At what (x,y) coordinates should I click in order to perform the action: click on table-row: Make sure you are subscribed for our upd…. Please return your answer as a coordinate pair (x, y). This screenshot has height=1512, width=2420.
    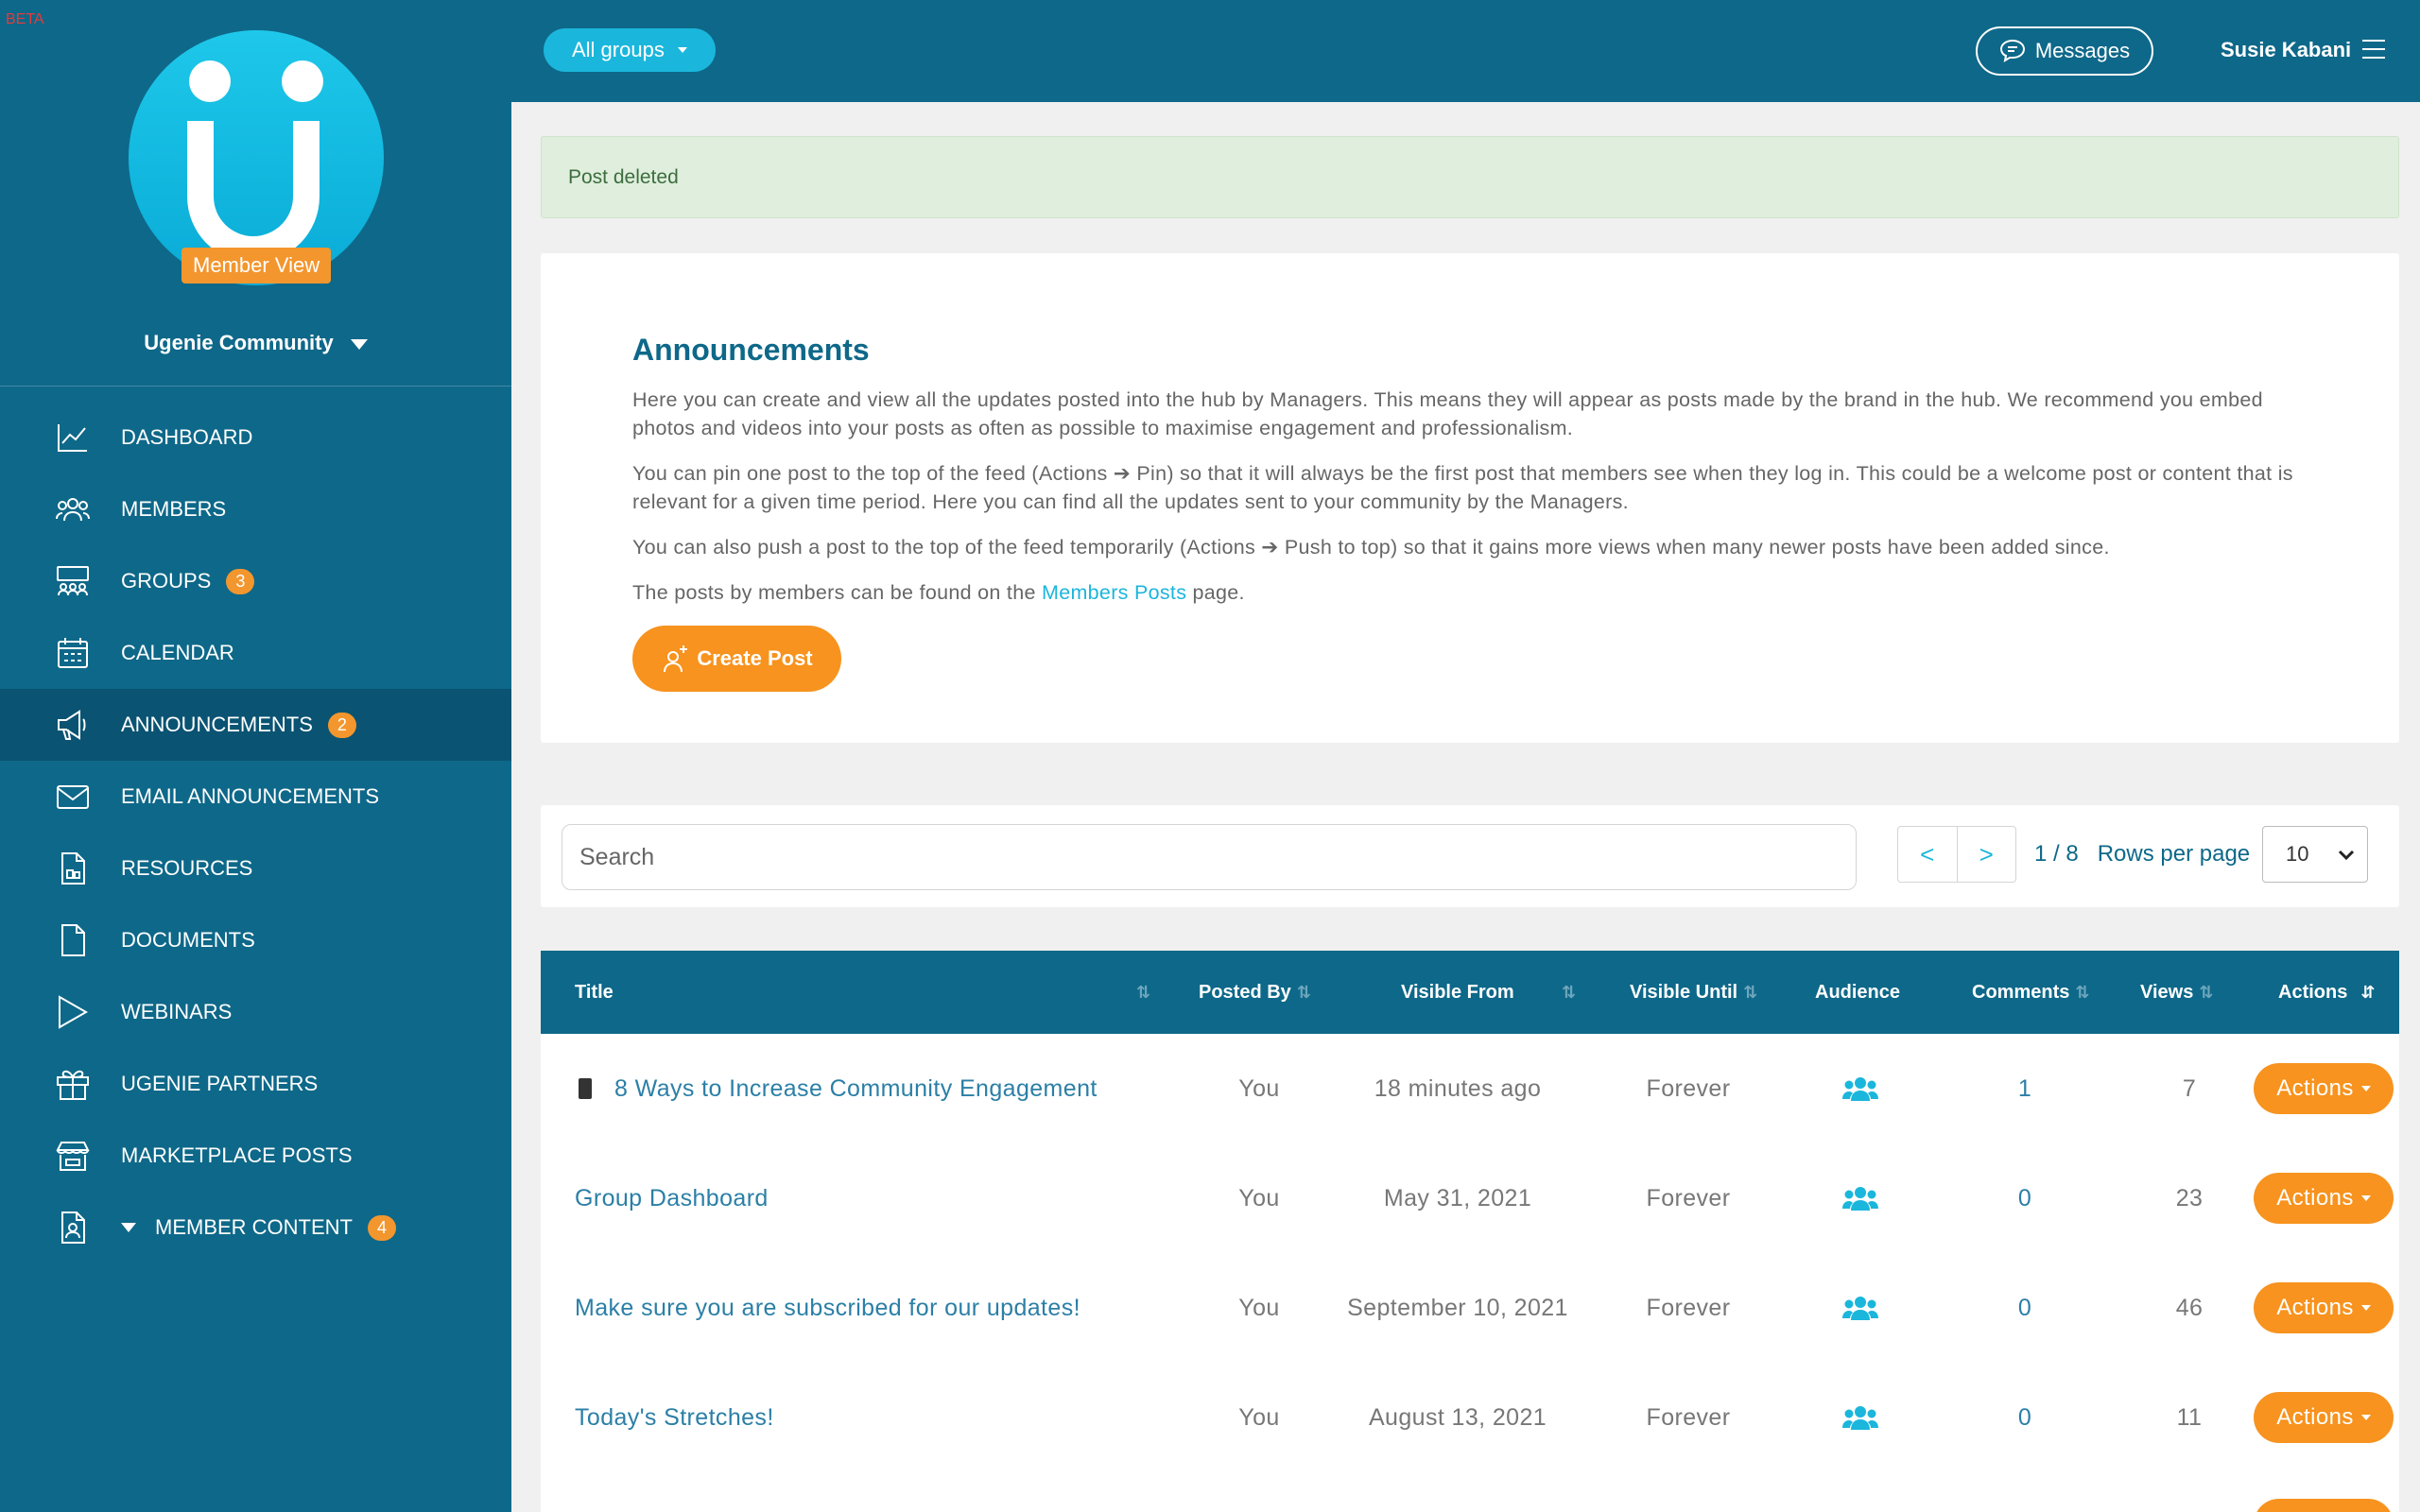
    Looking at the image, I should click on (1470, 1308).